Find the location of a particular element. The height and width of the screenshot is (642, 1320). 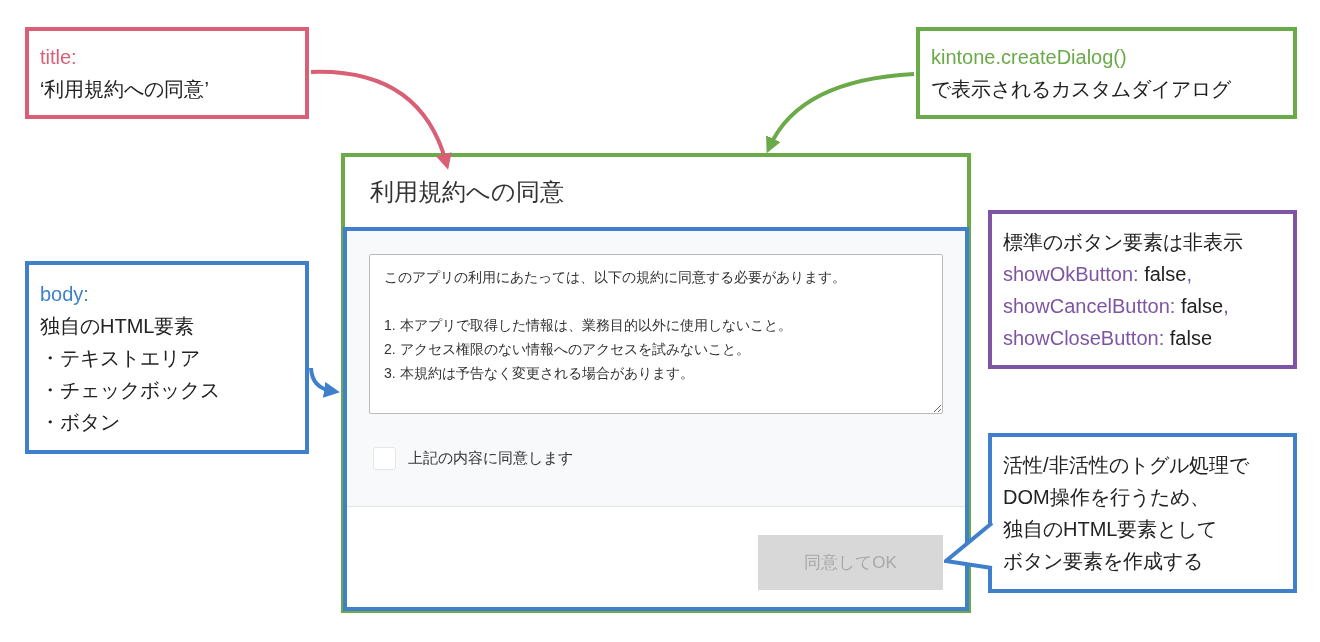

callout-text: 活性/非活性のトグル処理で is located at coordinates (1126, 465).